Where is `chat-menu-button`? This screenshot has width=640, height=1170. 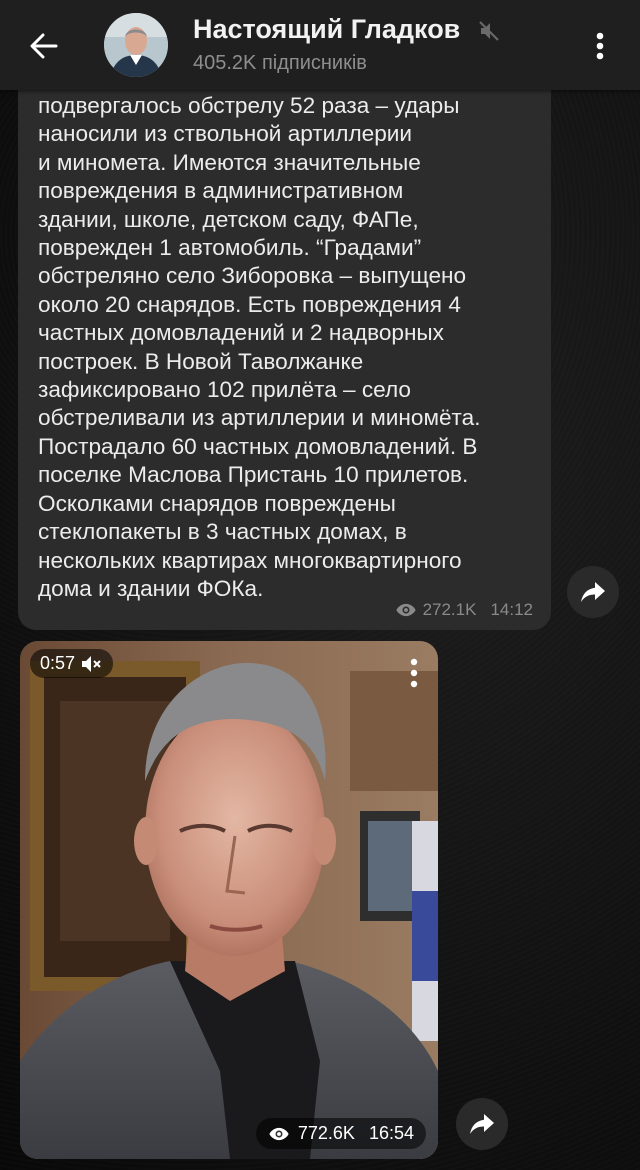
chat-menu-button is located at coordinates (600, 46).